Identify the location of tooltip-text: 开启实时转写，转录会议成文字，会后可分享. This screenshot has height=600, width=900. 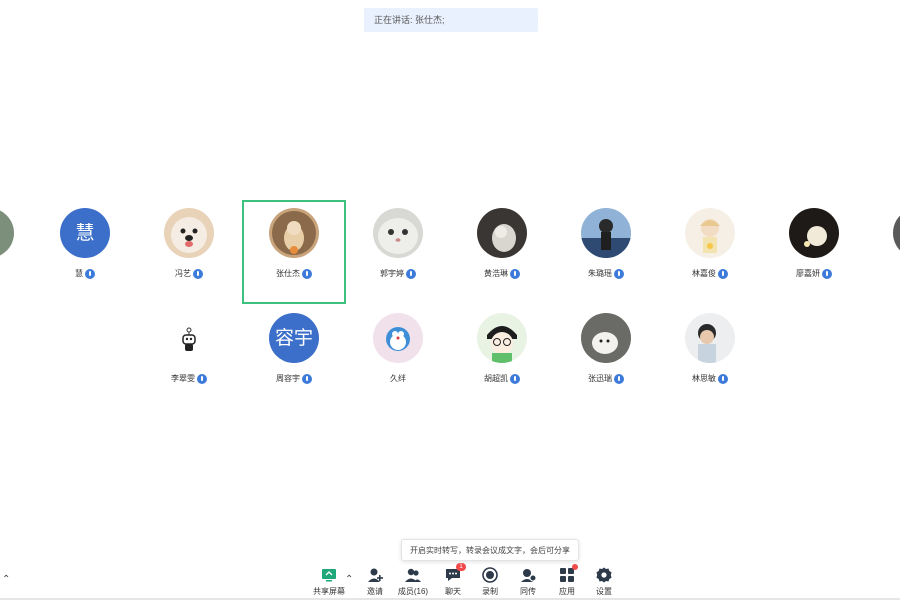
(490, 550).